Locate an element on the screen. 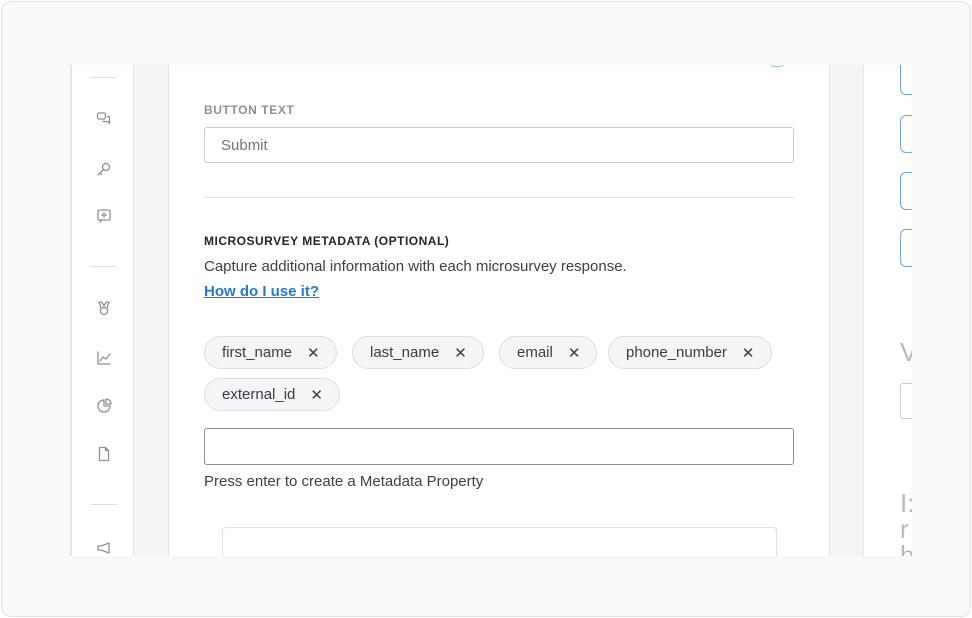 The height and width of the screenshot is (618, 972). metadata-tag: last_name ✕ is located at coordinates (418, 352).